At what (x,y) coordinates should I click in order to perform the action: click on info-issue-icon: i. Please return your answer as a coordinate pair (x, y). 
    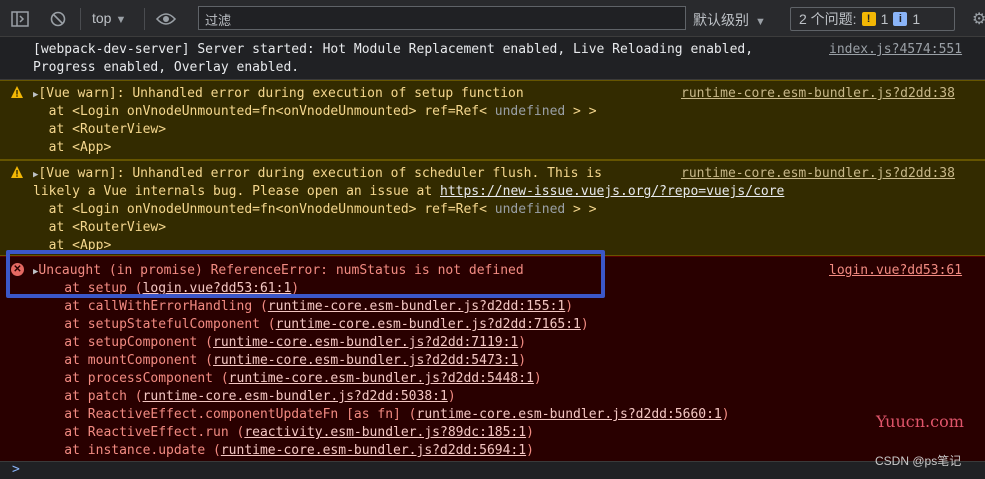
    Looking at the image, I should click on (900, 19).